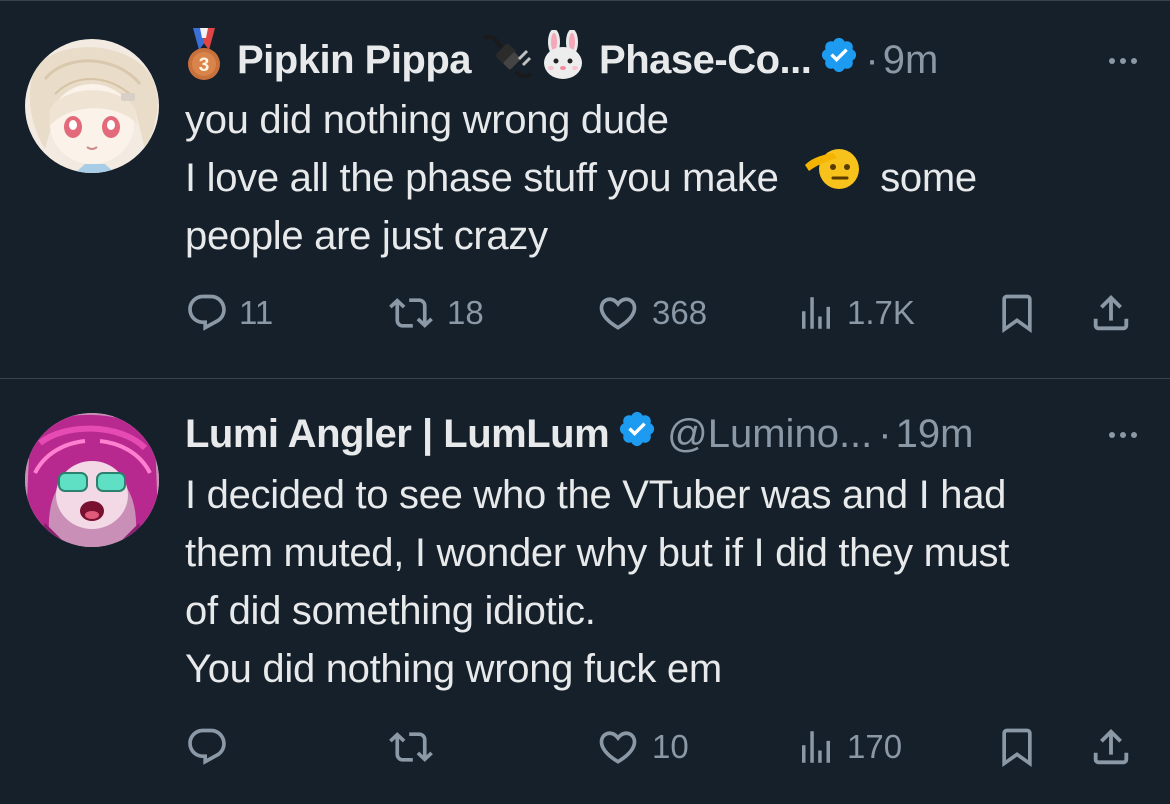 The height and width of the screenshot is (804, 1170). Describe the element at coordinates (670, 746) in the screenshot. I see `like-count: 10` at that location.